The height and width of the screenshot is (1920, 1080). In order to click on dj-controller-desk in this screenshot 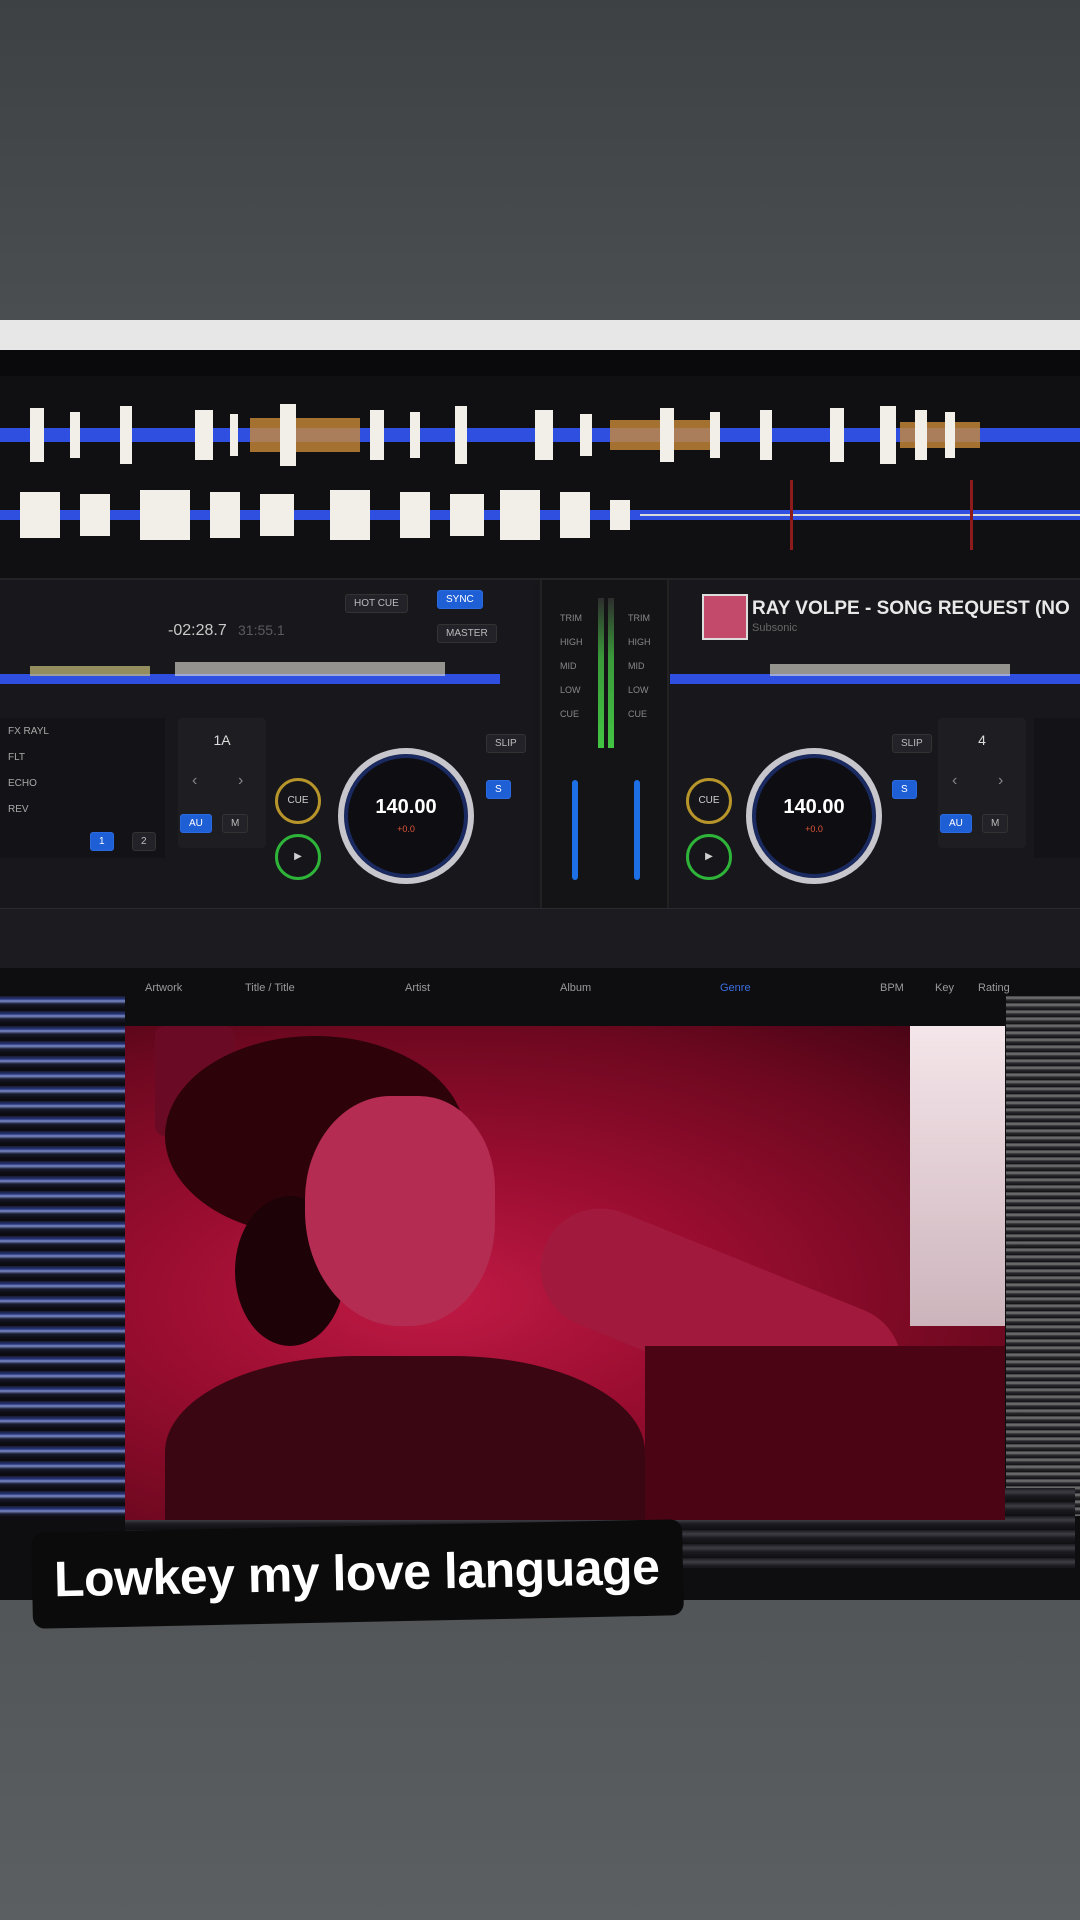, I will do `click(825, 1433)`.